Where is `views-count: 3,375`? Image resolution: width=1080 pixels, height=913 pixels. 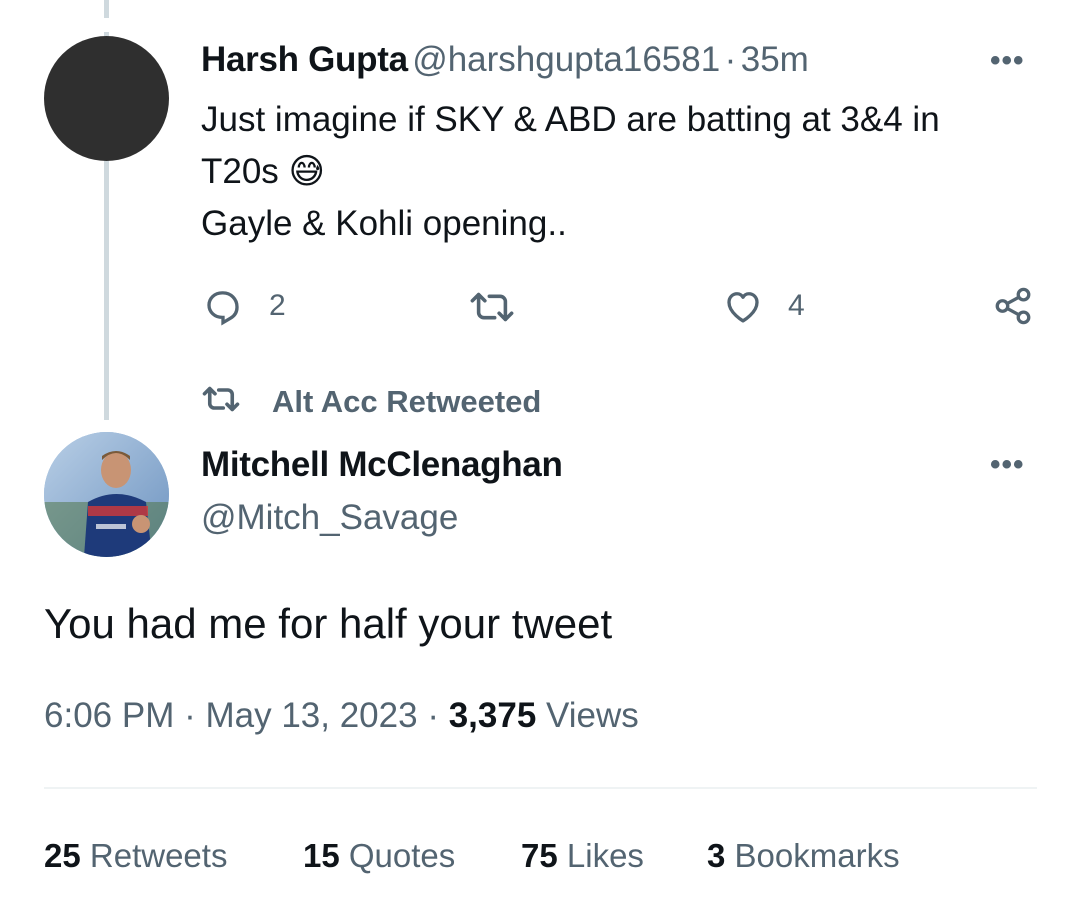
views-count: 3,375 is located at coordinates (492, 715).